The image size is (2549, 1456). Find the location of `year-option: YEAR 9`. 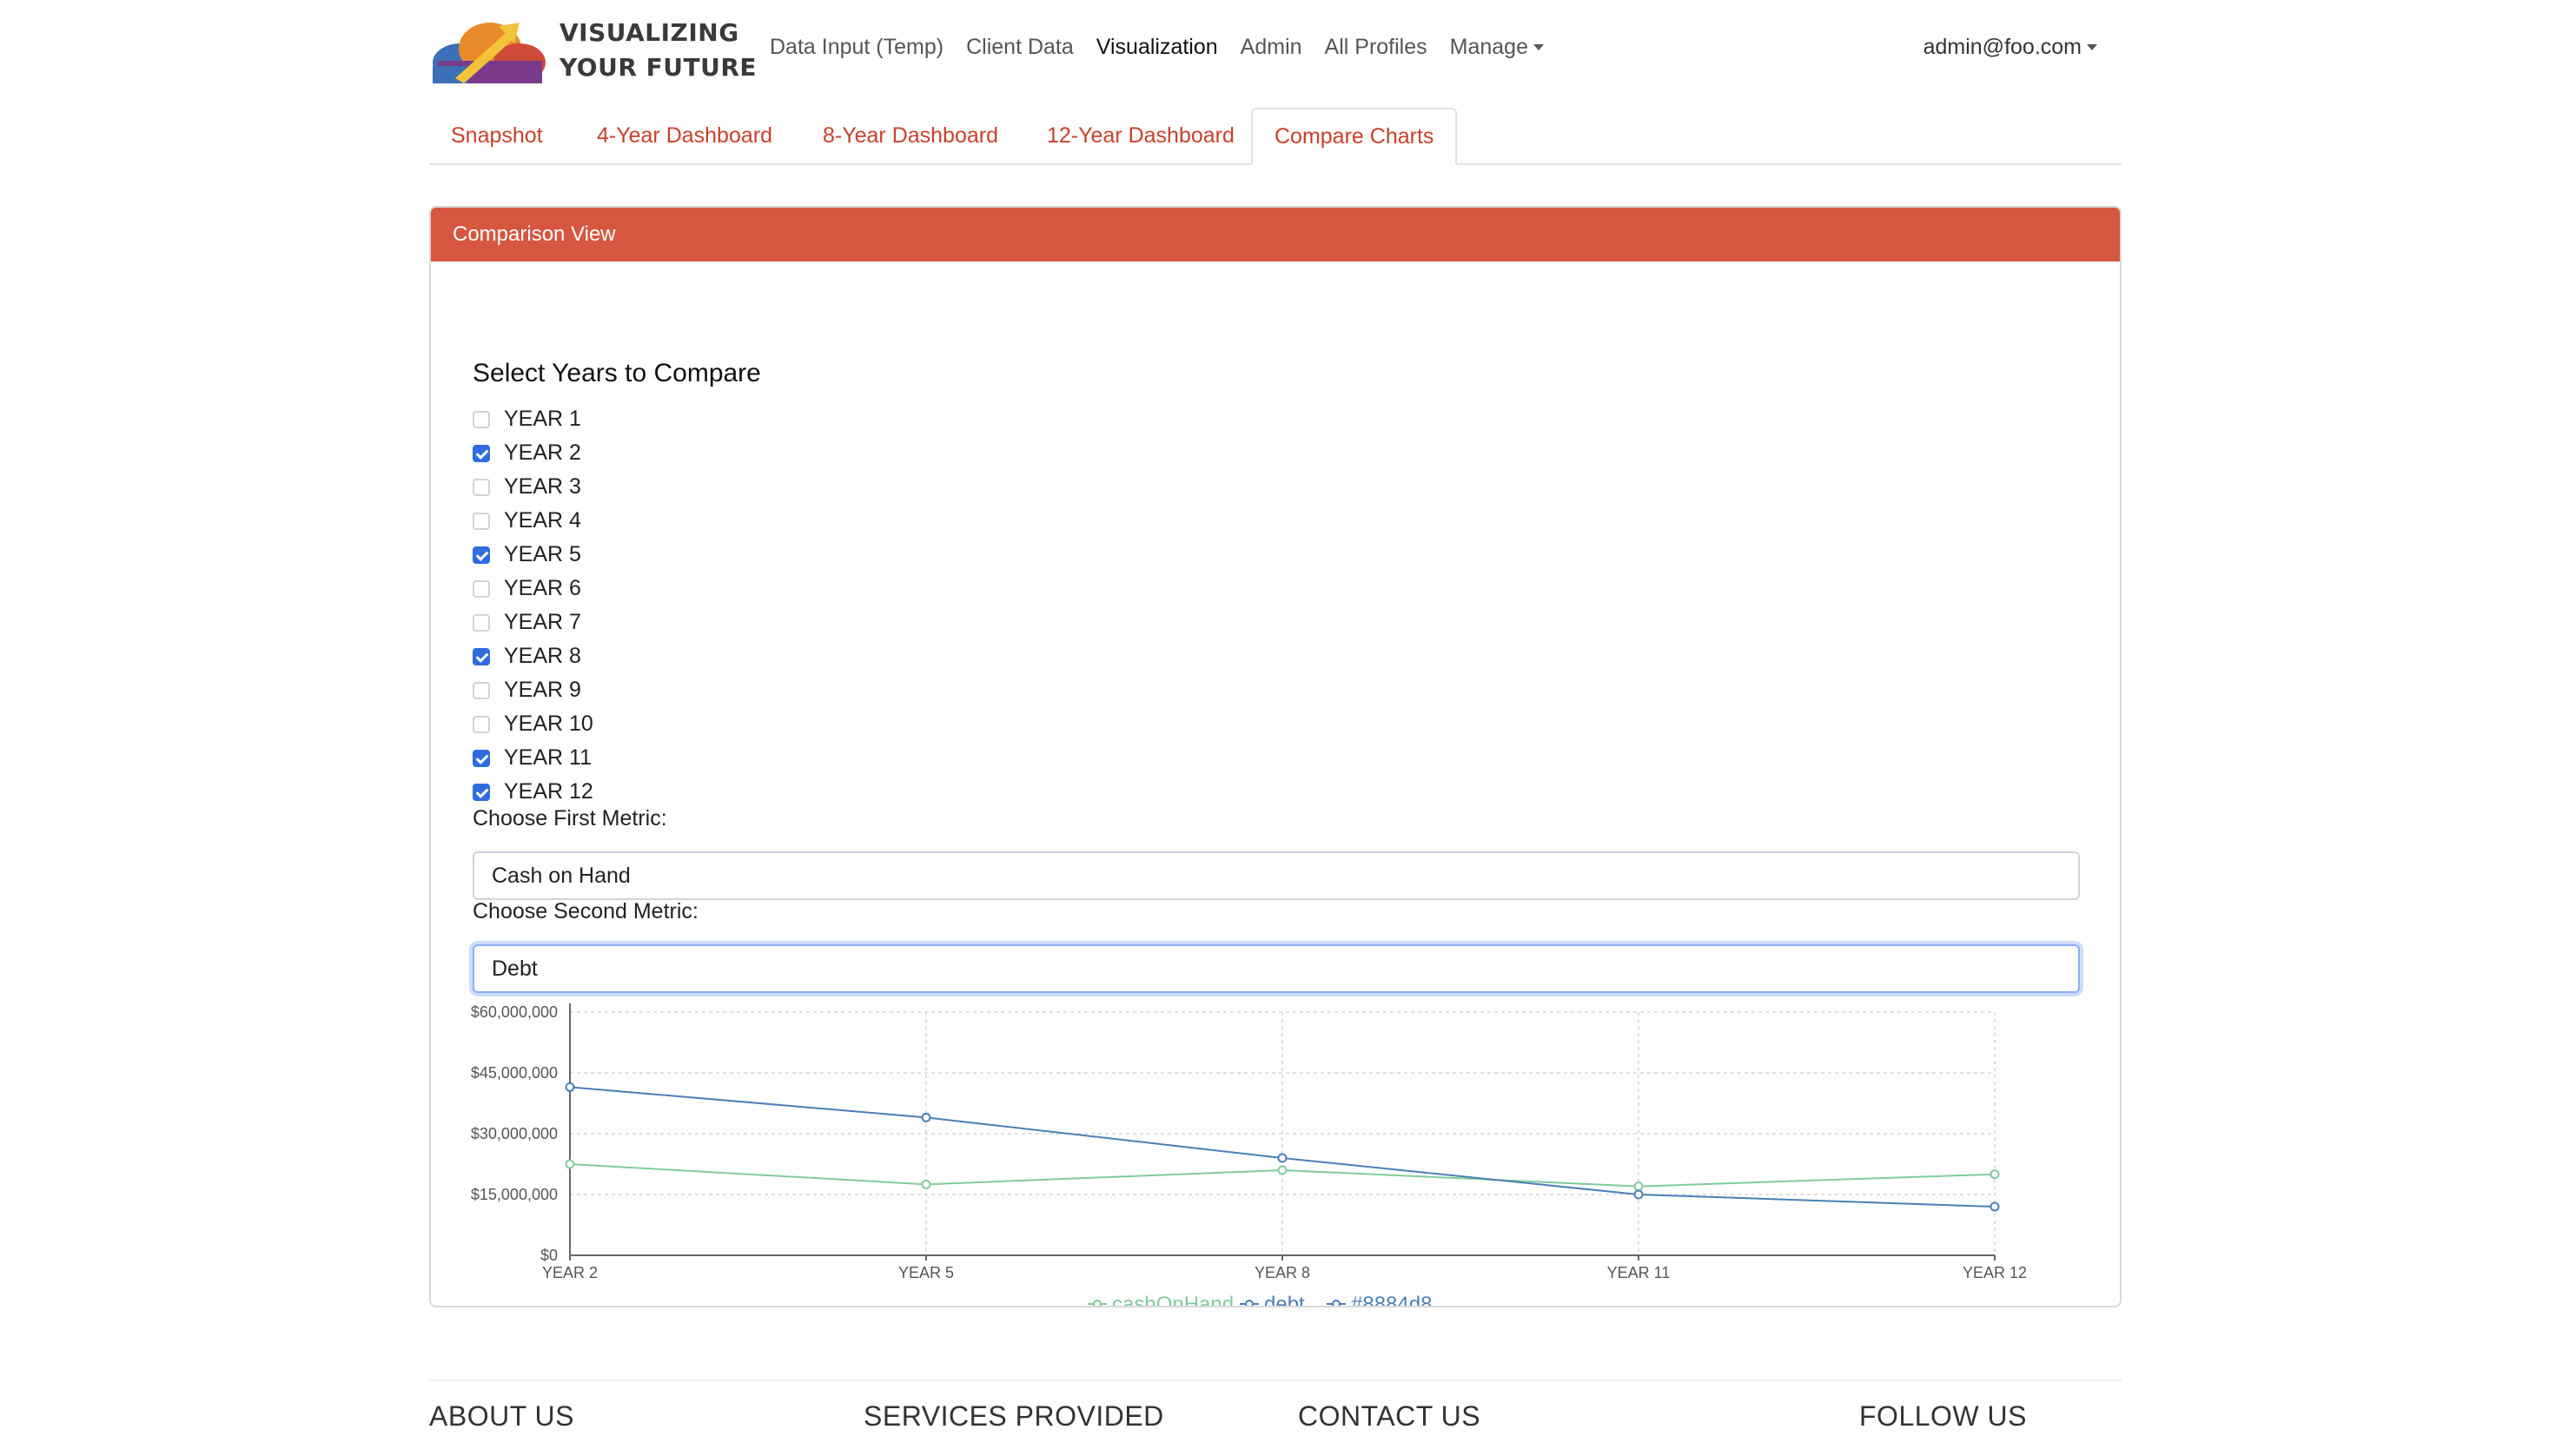

year-option: YEAR 9 is located at coordinates (533, 690).